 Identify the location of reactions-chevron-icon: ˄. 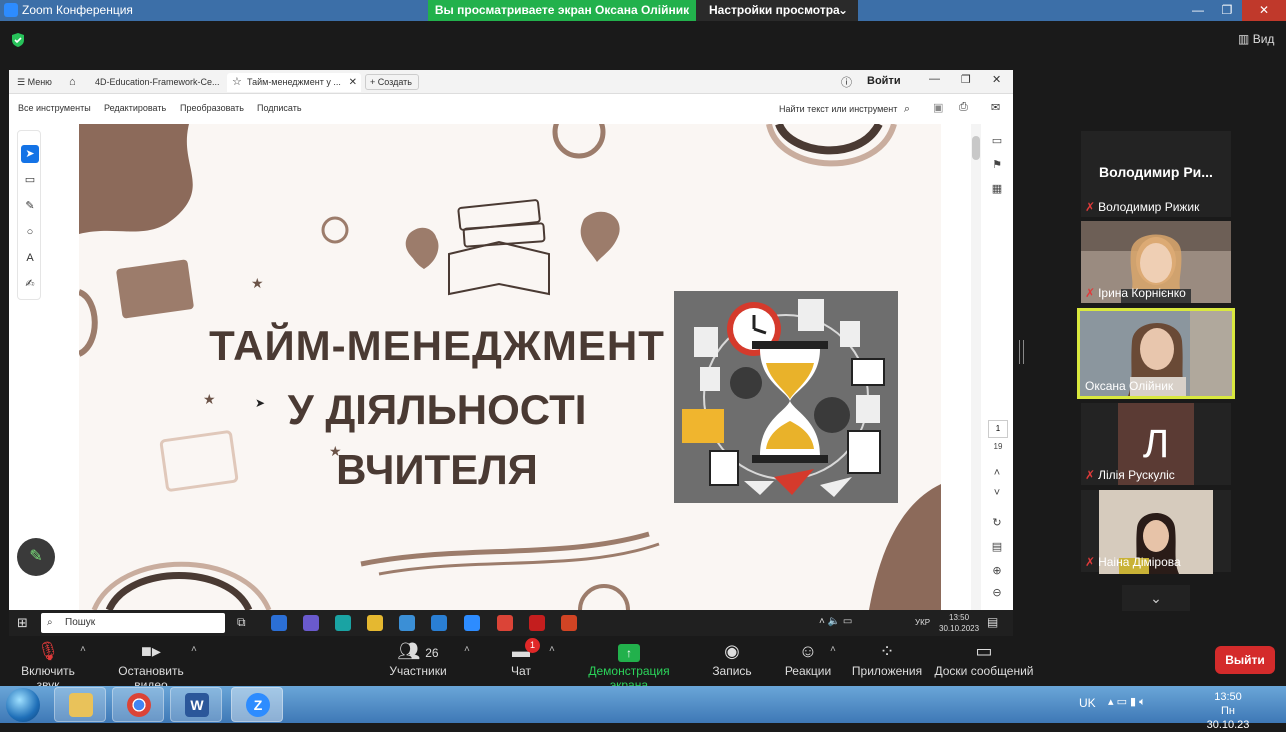
(833, 649).